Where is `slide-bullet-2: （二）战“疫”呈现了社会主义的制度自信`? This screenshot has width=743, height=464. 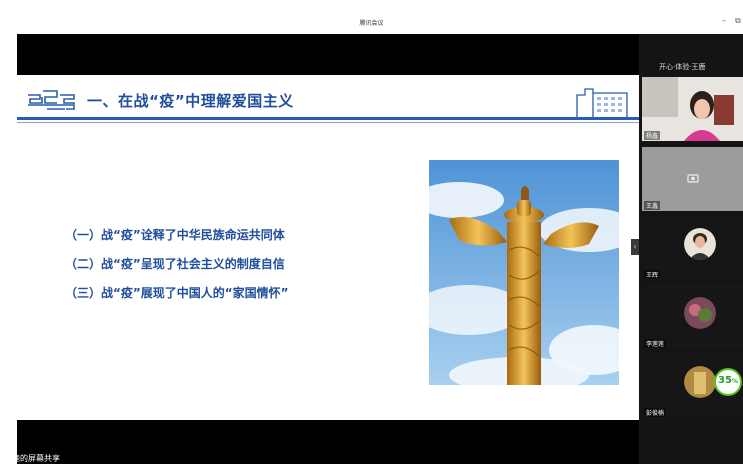 slide-bullet-2: （二）战“疫”呈现了社会主义的制度自信 is located at coordinates (175, 264).